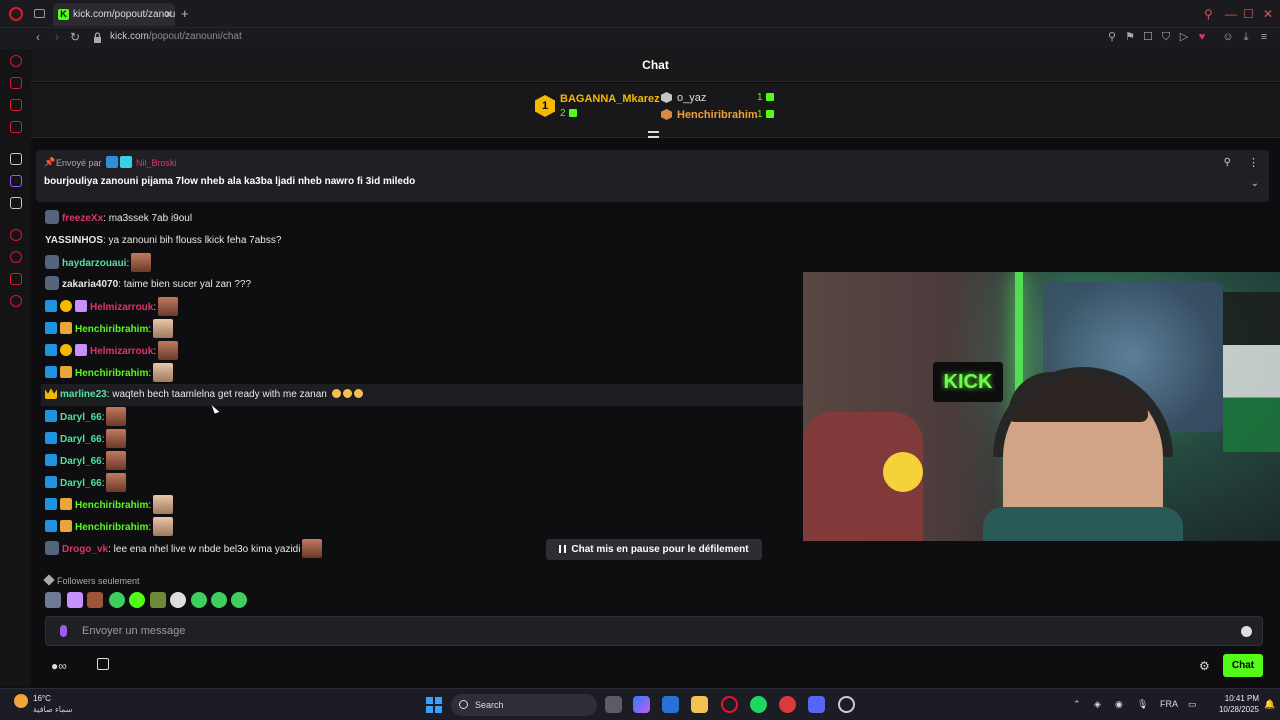  What do you see at coordinates (16, 127) in the screenshot?
I see `news-icon` at bounding box center [16, 127].